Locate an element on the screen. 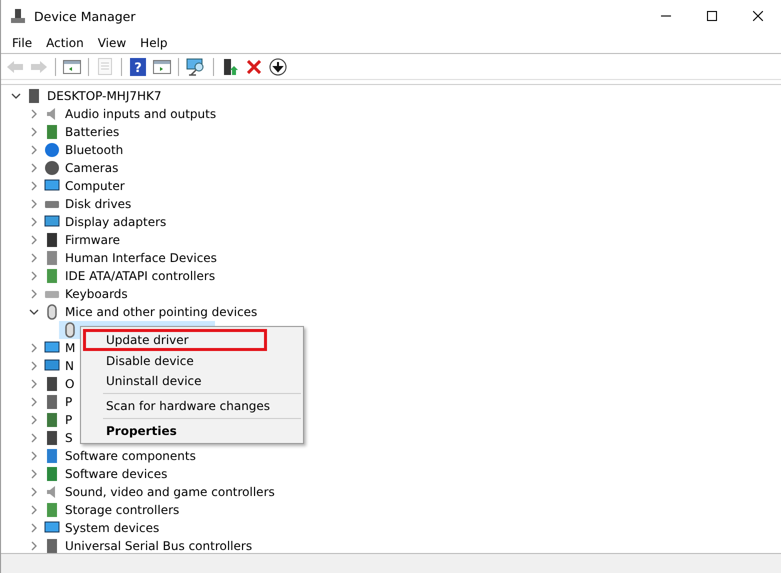  tree-item: Bluetooth is located at coordinates (83, 150).